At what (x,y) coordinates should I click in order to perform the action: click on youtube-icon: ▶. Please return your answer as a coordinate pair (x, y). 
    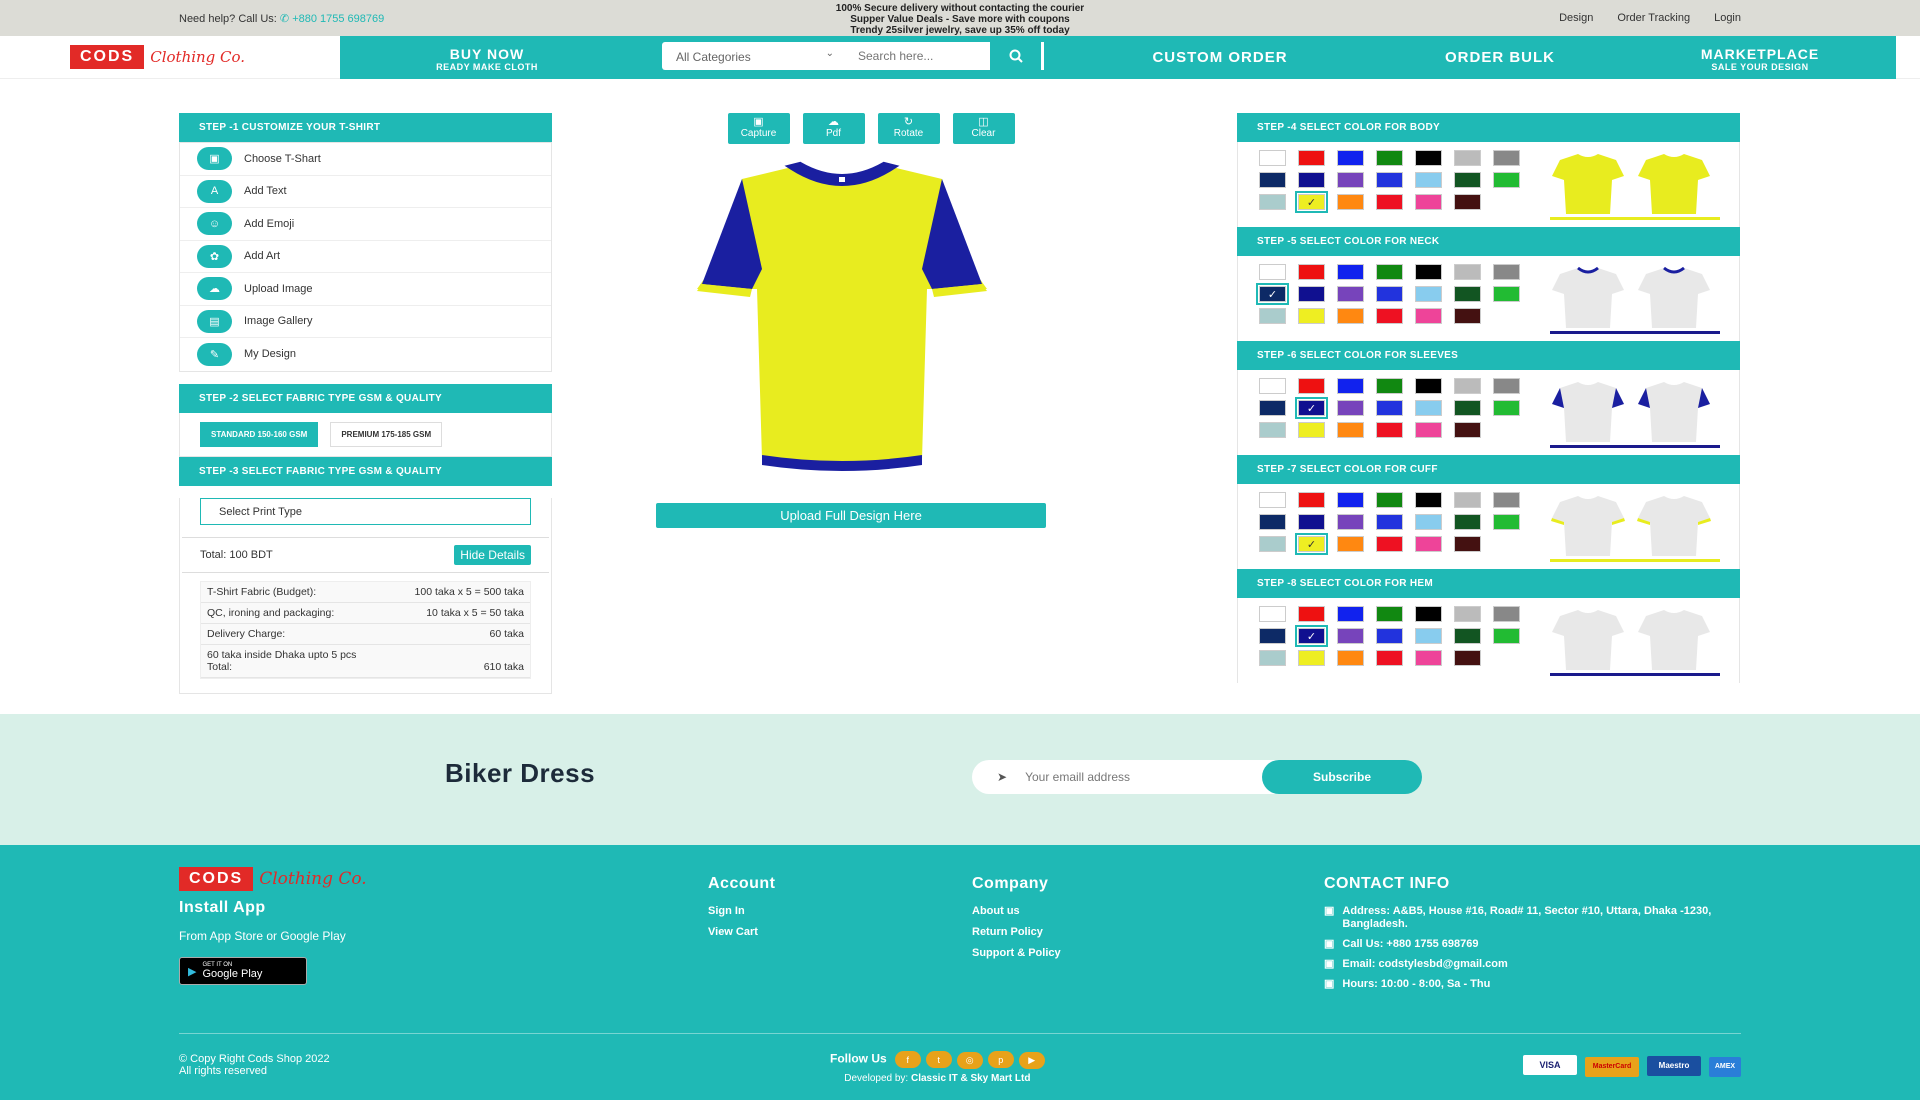
    Looking at the image, I should click on (1031, 1060).